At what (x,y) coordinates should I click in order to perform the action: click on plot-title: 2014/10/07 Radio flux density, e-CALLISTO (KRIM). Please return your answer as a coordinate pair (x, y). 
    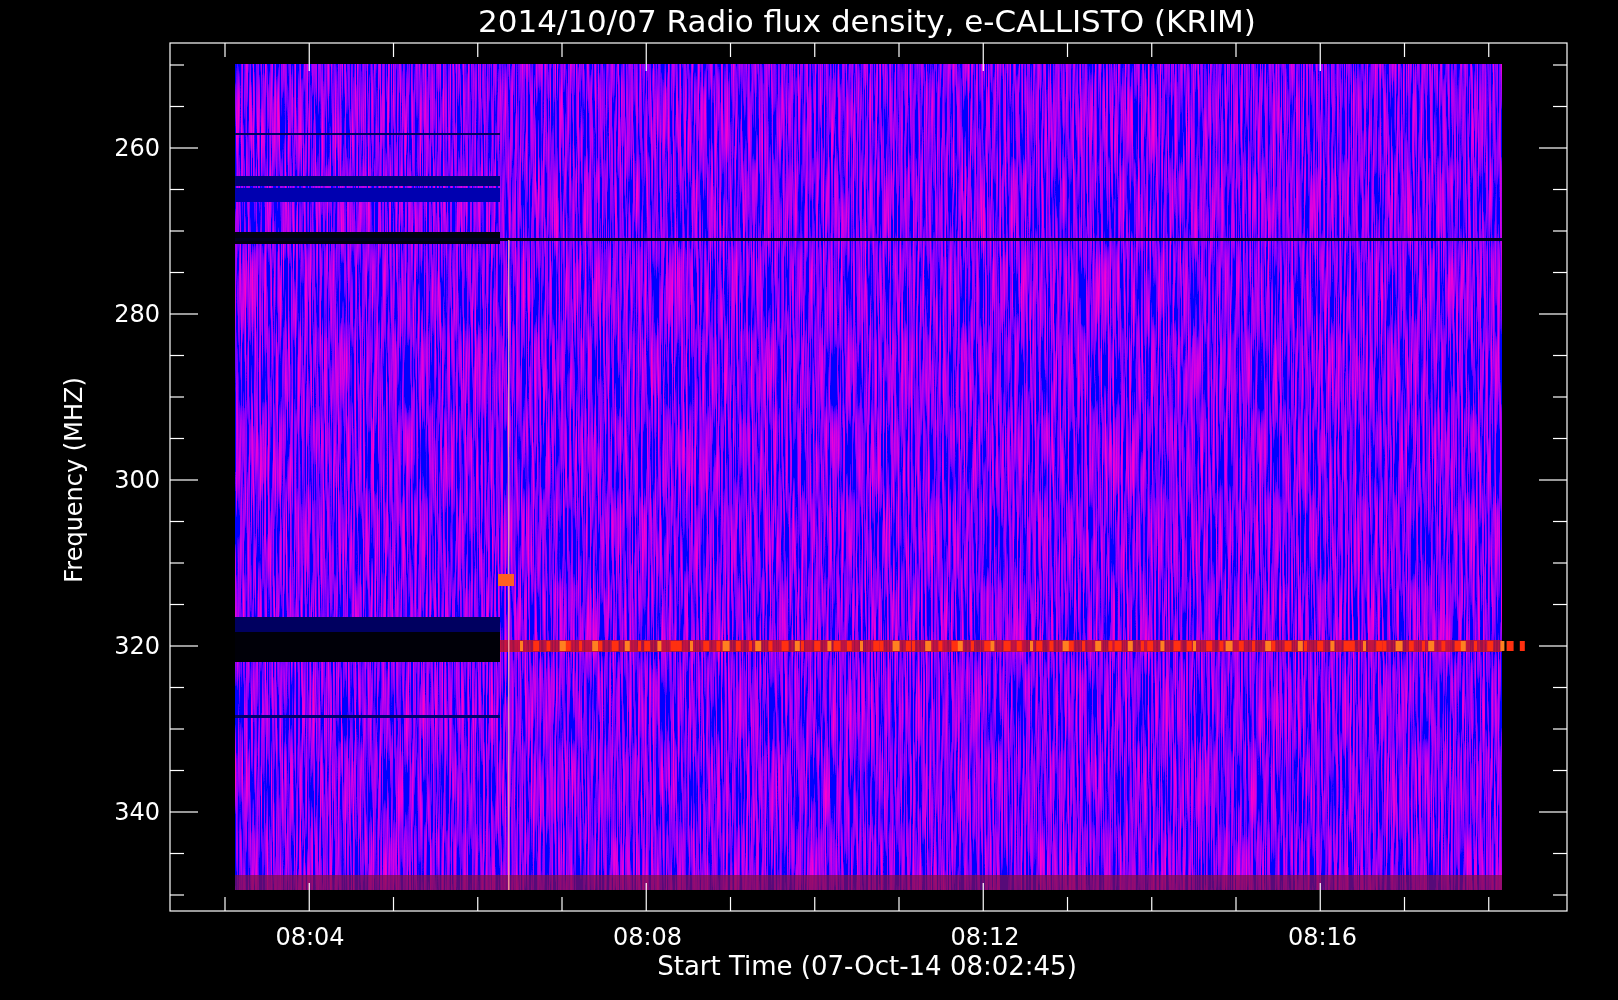
    Looking at the image, I should click on (867, 21).